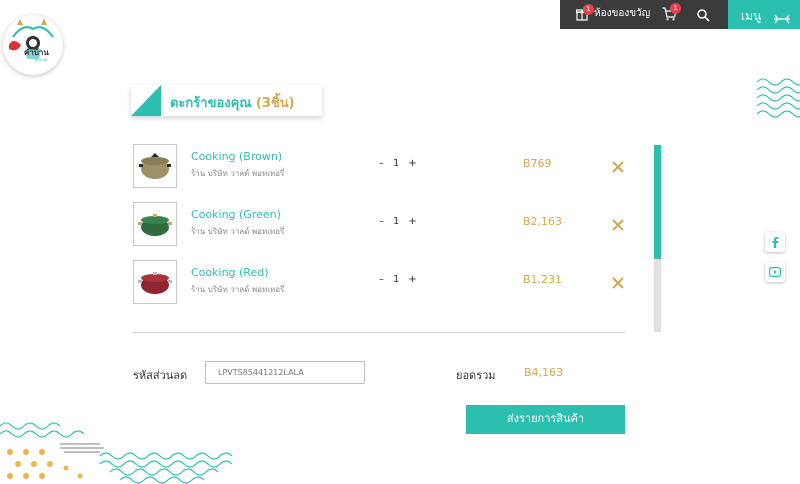 The width and height of the screenshot is (800, 484). What do you see at coordinates (545, 419) in the screenshot?
I see `checkout-button: ส่งรายการสินค้า` at bounding box center [545, 419].